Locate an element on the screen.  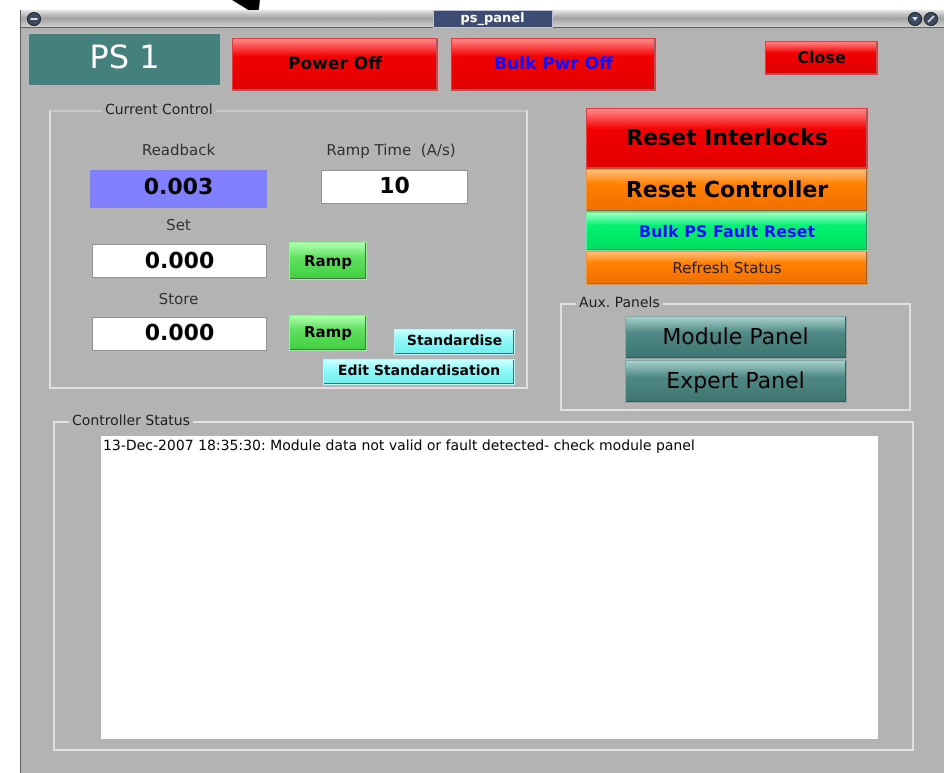
maximize-icon is located at coordinates (931, 19).